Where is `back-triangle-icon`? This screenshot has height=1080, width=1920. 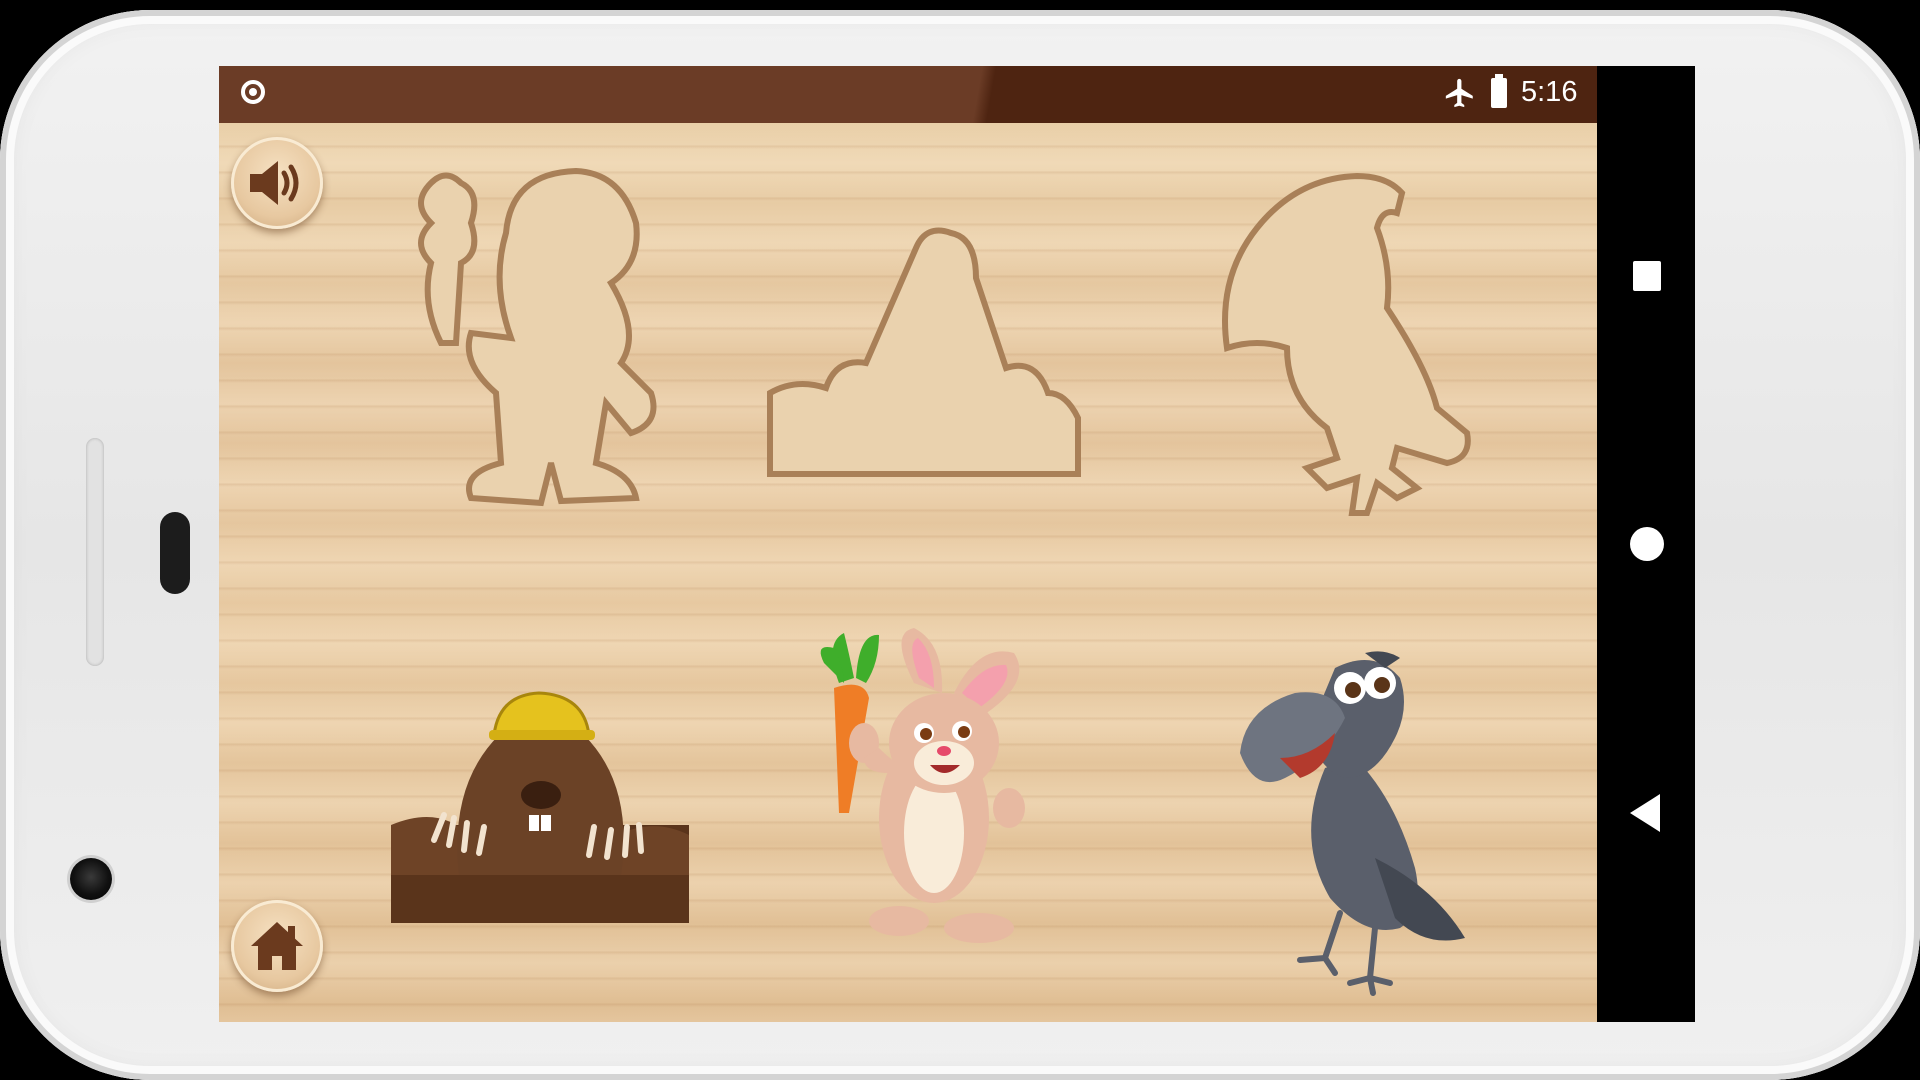 back-triangle-icon is located at coordinates (1645, 813).